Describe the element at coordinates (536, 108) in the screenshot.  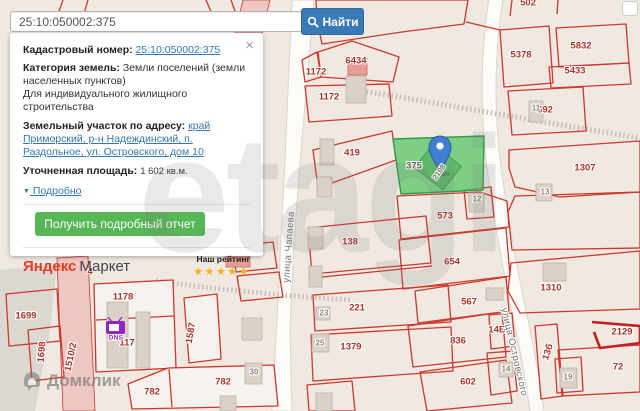
I see `building-label: 11` at that location.